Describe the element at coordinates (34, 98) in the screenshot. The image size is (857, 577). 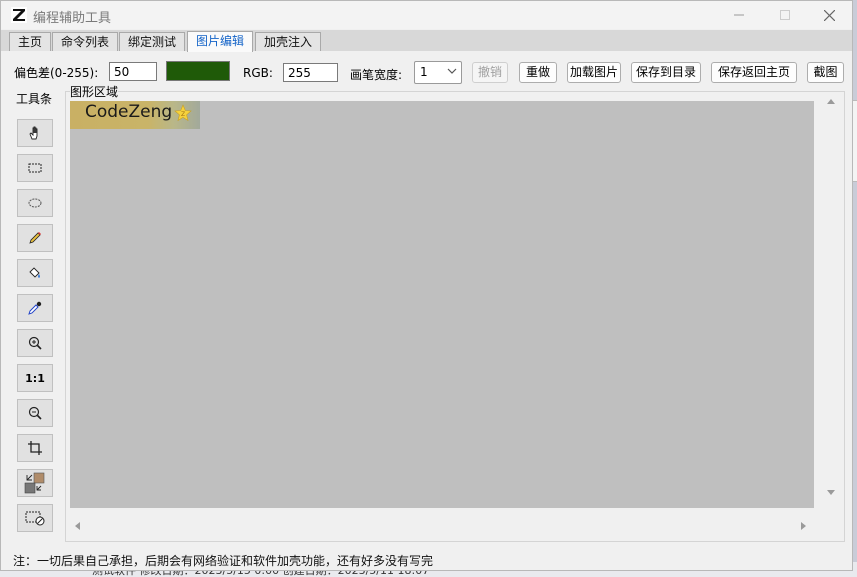
I see `toolbox-title: 工具条` at that location.